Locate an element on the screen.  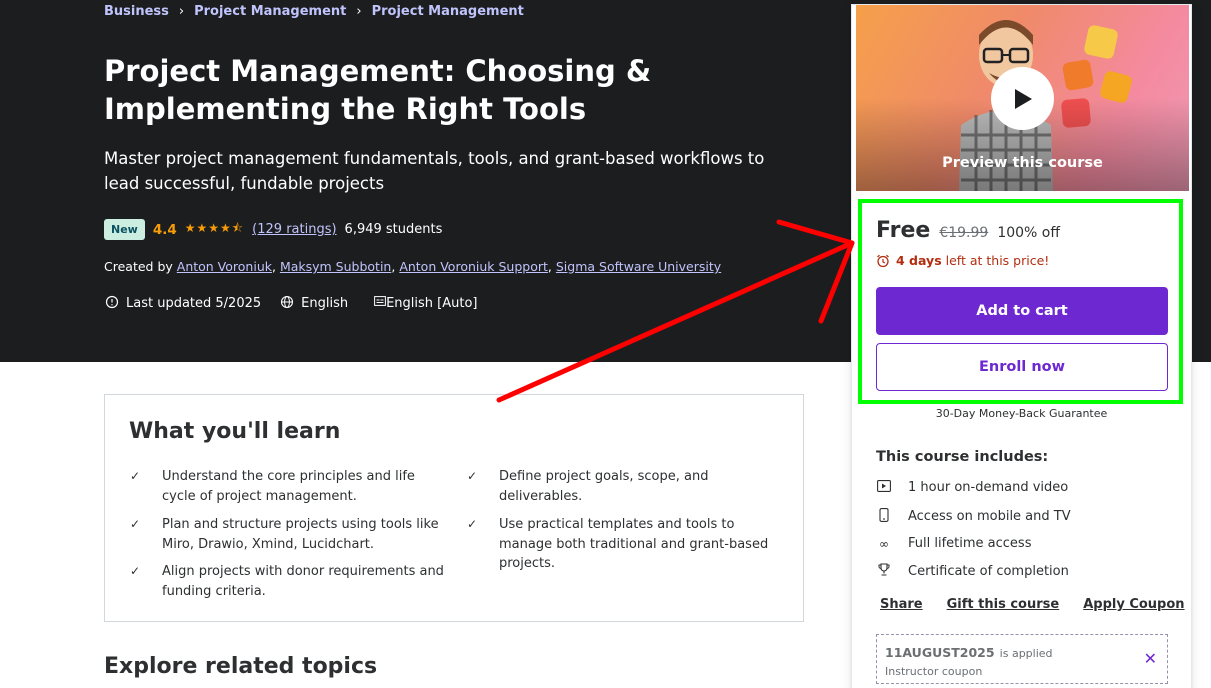
created-by-label: Created by is located at coordinates (138, 266).